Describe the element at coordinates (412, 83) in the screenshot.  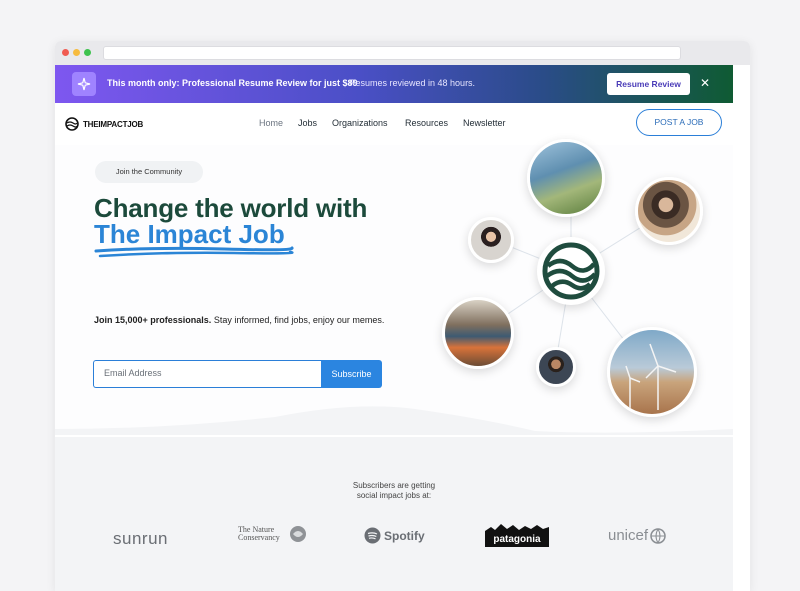
I see `promo-subtext: Resumes reviewed in 48 hours.` at that location.